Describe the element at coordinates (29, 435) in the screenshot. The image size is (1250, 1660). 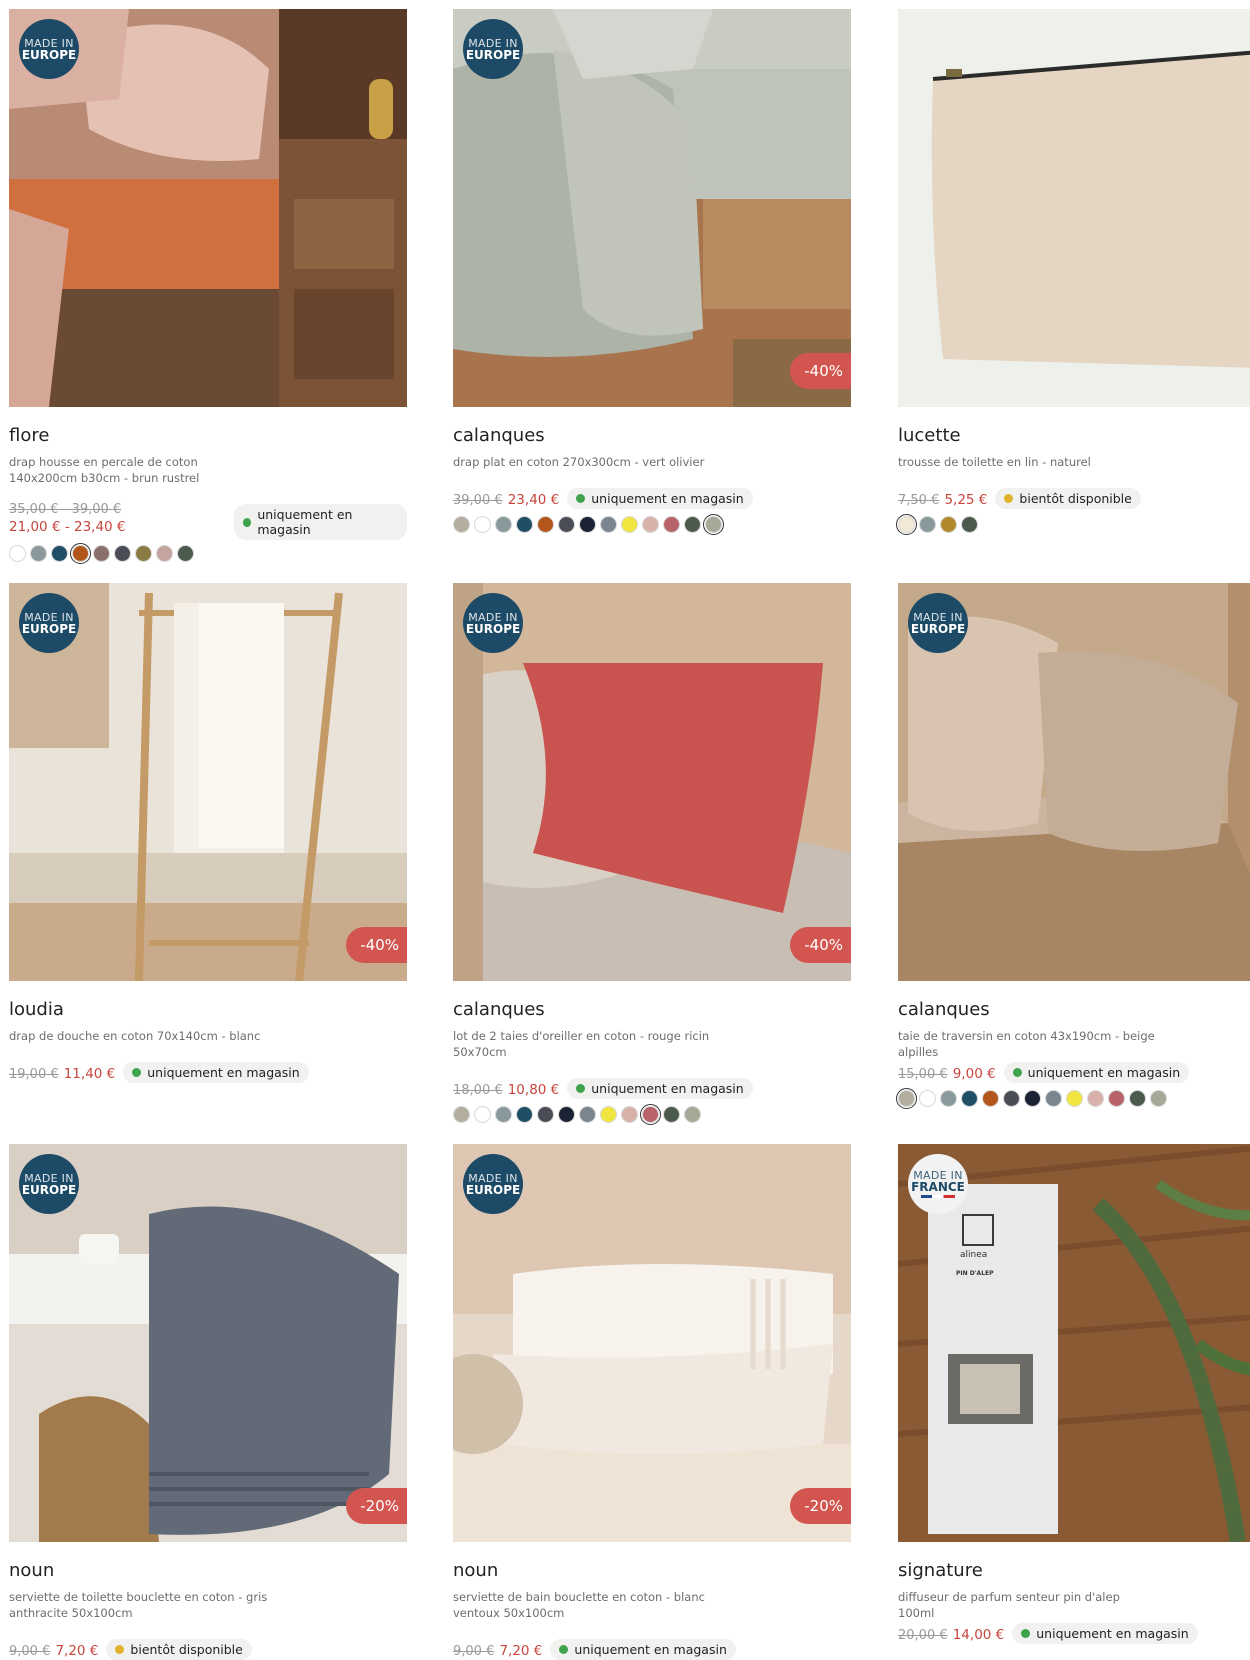
I see `product-name: flore` at that location.